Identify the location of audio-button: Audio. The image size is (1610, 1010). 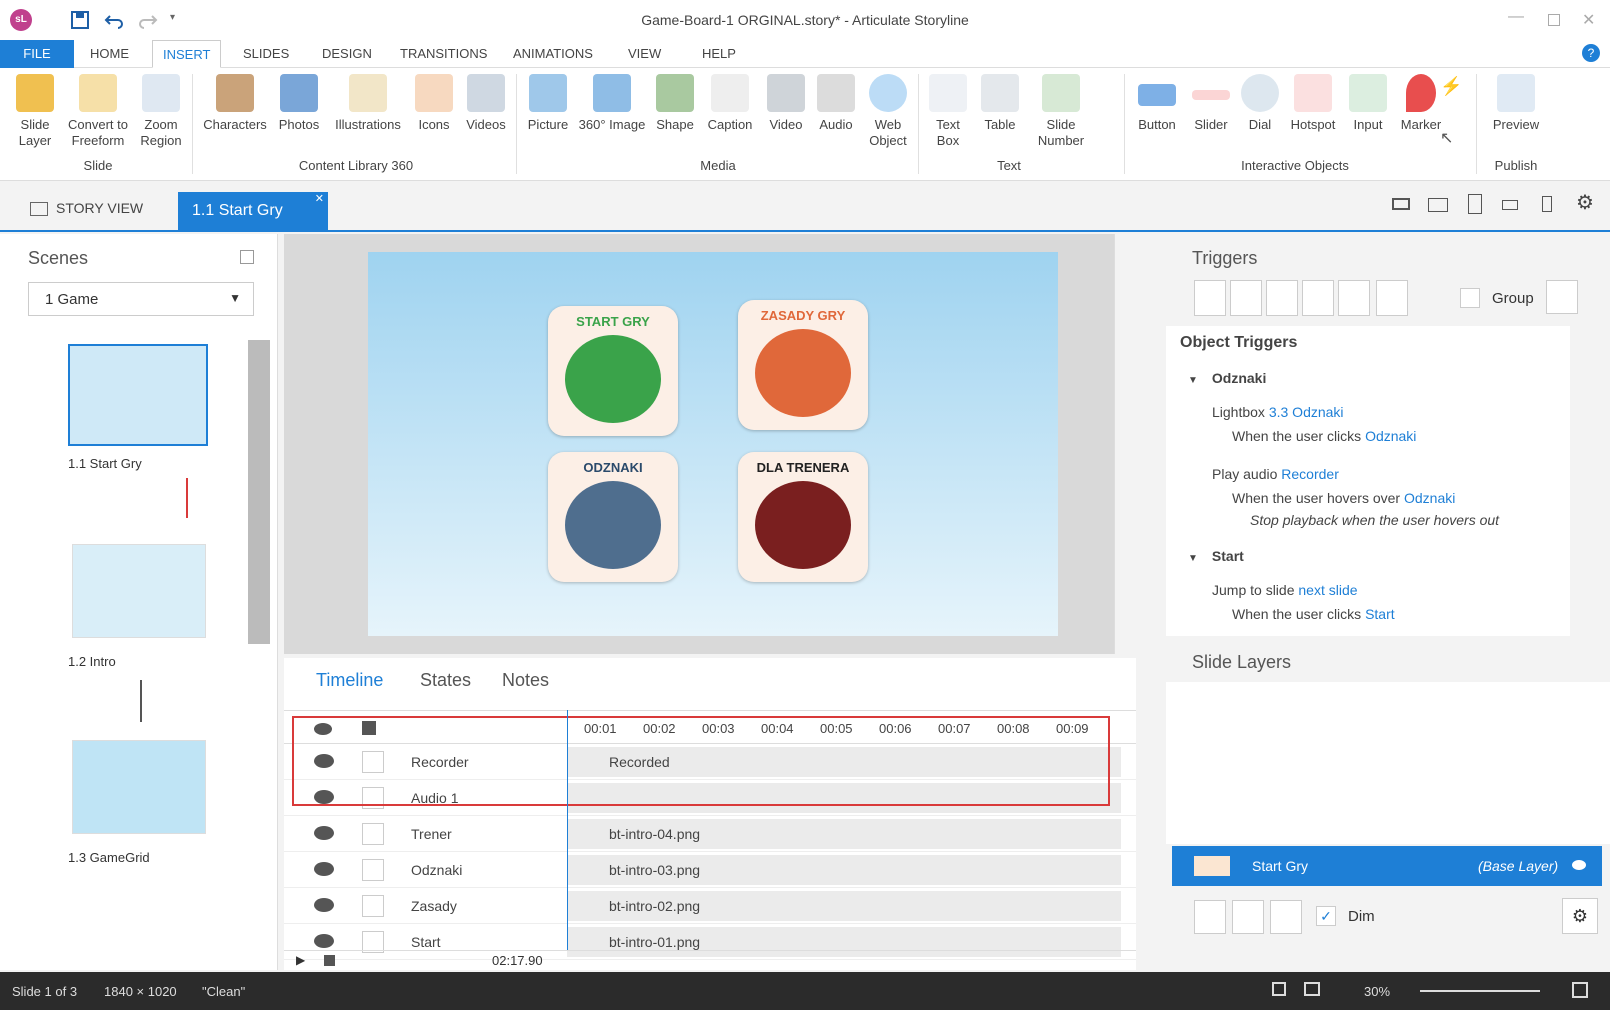
(836, 103).